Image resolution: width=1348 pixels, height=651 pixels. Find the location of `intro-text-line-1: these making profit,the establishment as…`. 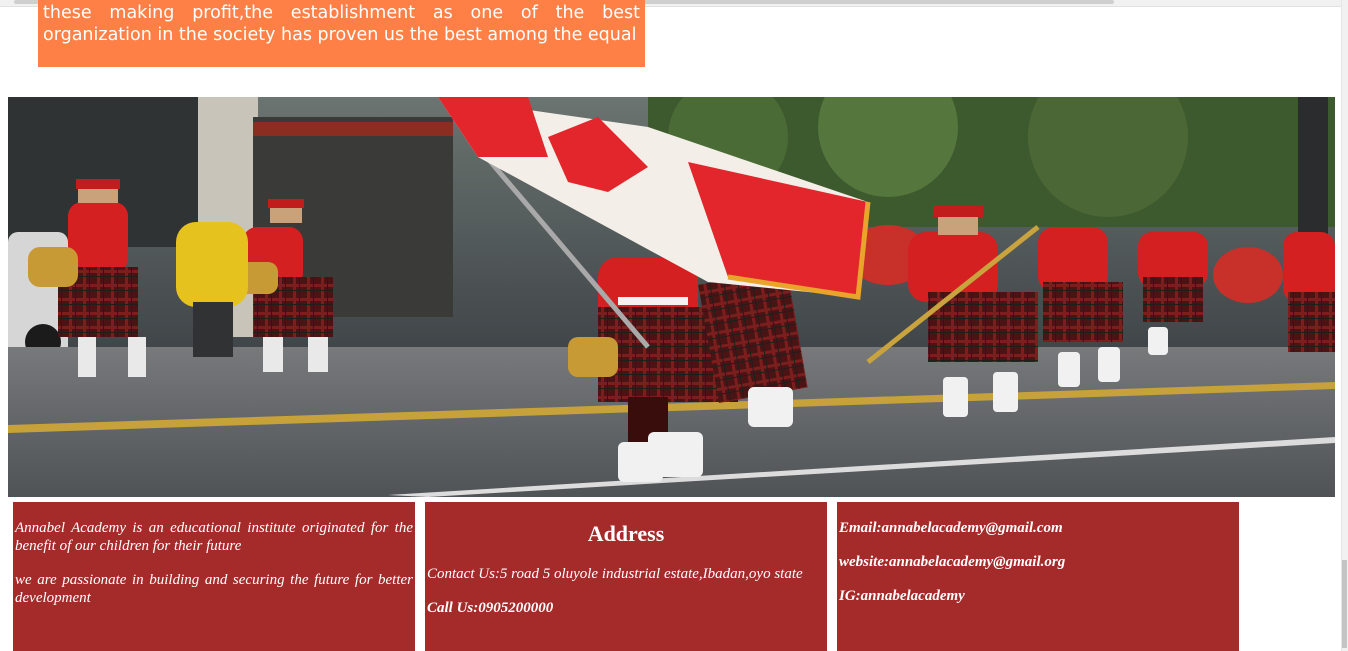

intro-text-line-1: these making profit,the establishment as… is located at coordinates (341, 13).